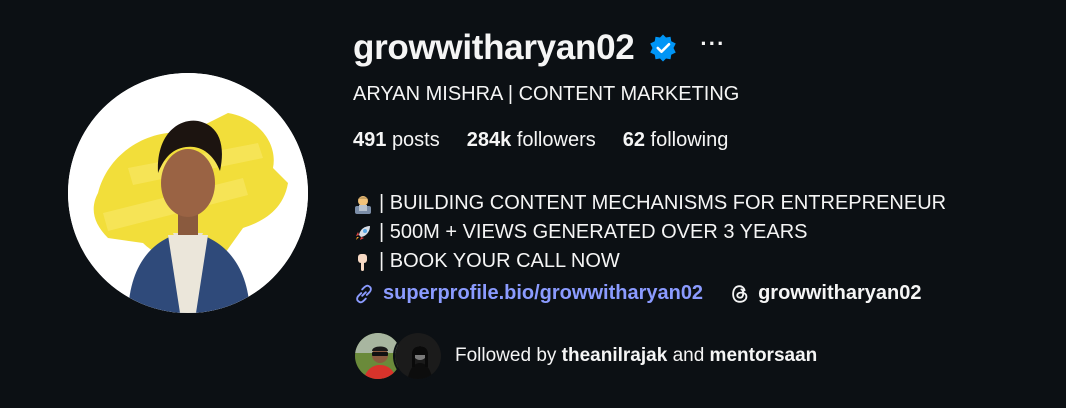 The image size is (1066, 408). I want to click on followers-count: 284k, so click(489, 140).